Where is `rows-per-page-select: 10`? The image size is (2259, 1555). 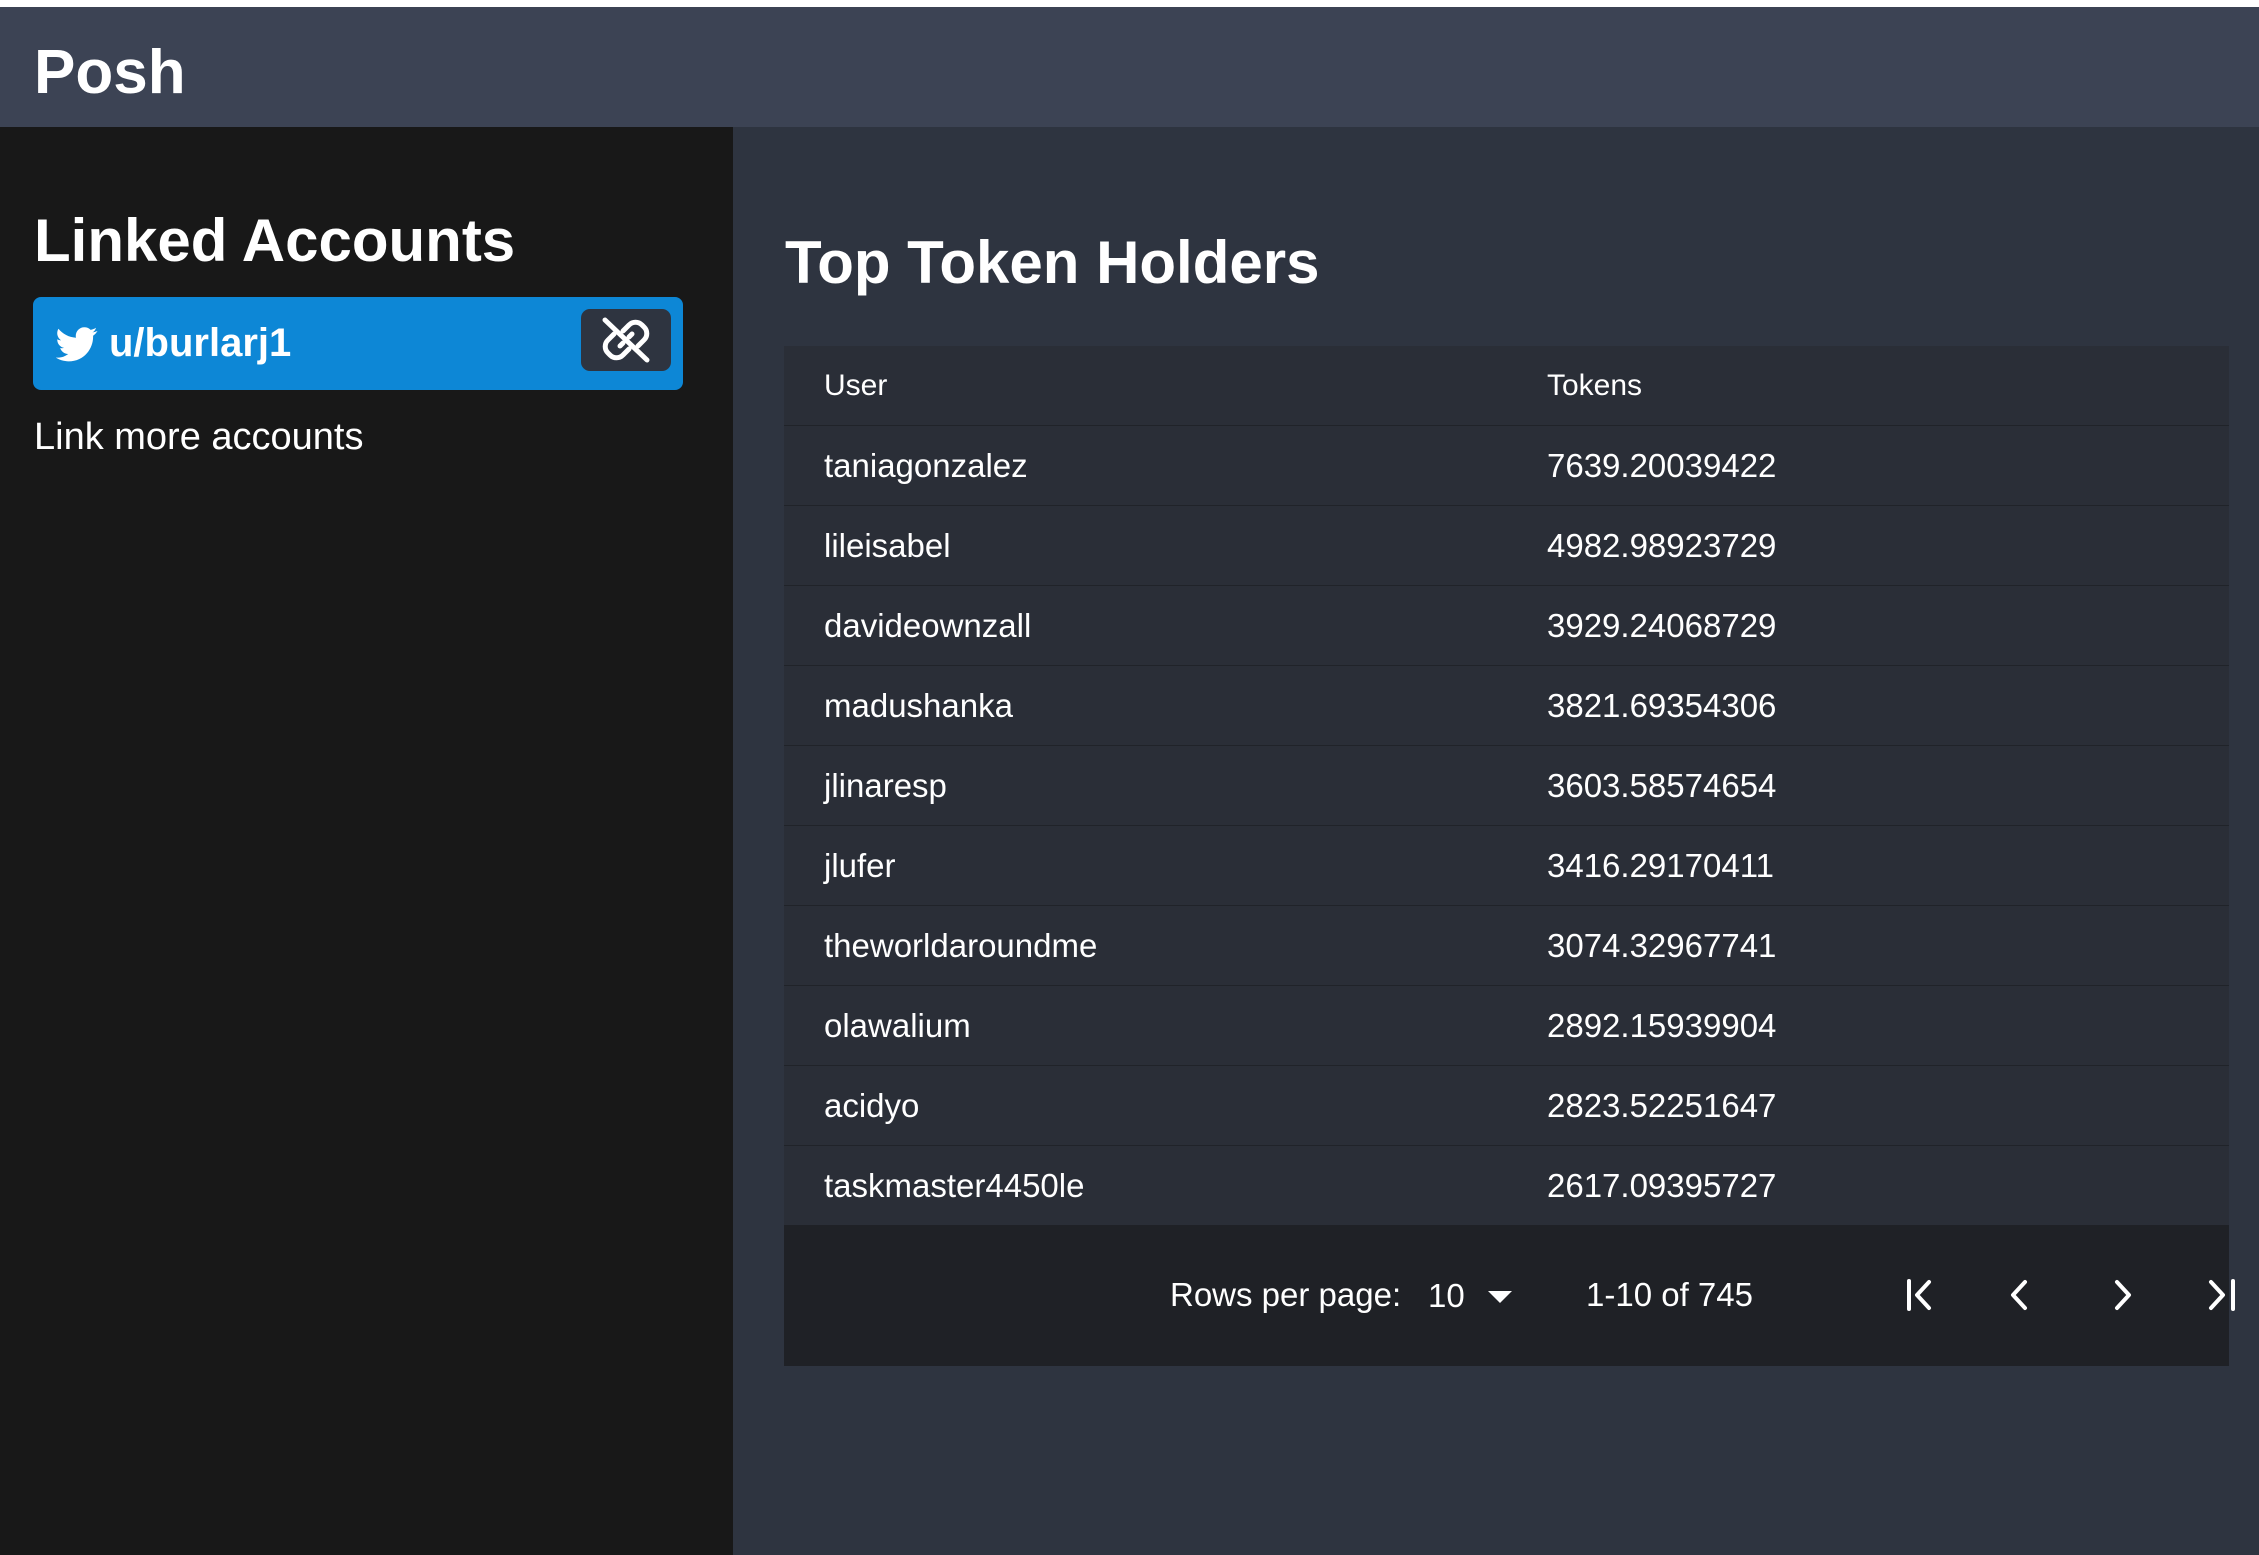
rows-per-page-select: 10 is located at coordinates (1473, 1295).